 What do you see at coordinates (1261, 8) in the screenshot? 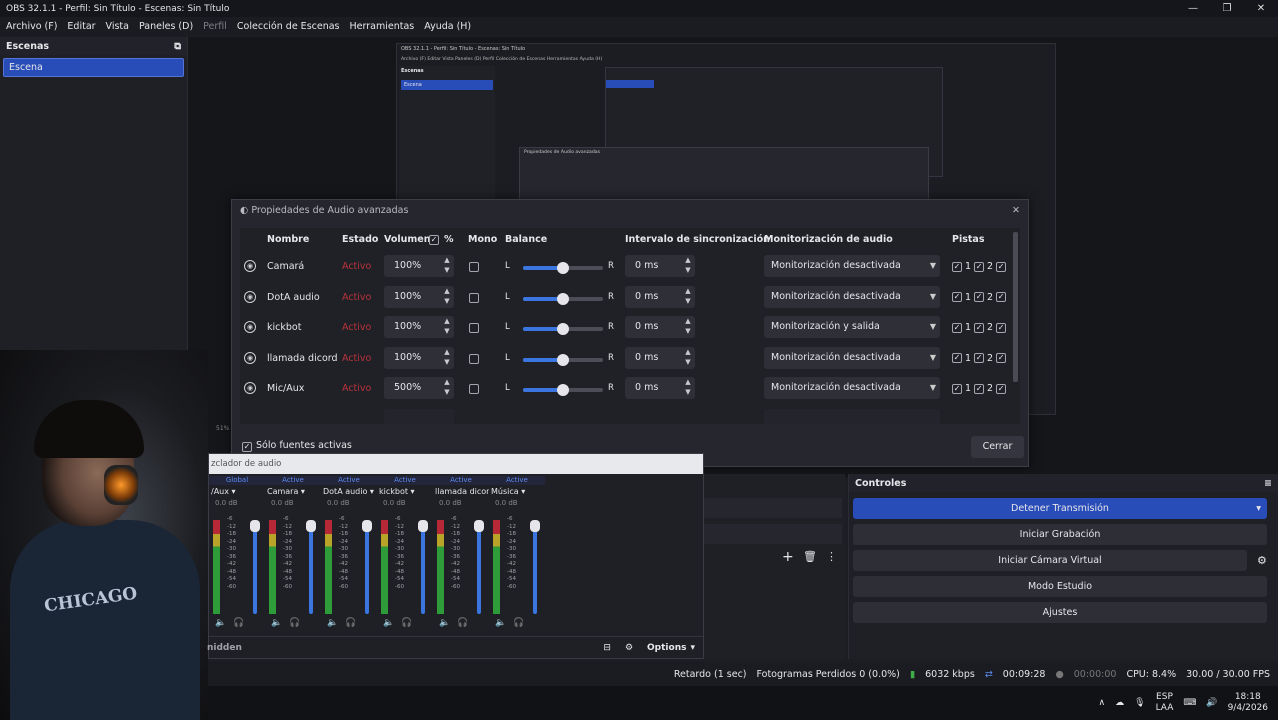
I see `close-button: ✕` at bounding box center [1261, 8].